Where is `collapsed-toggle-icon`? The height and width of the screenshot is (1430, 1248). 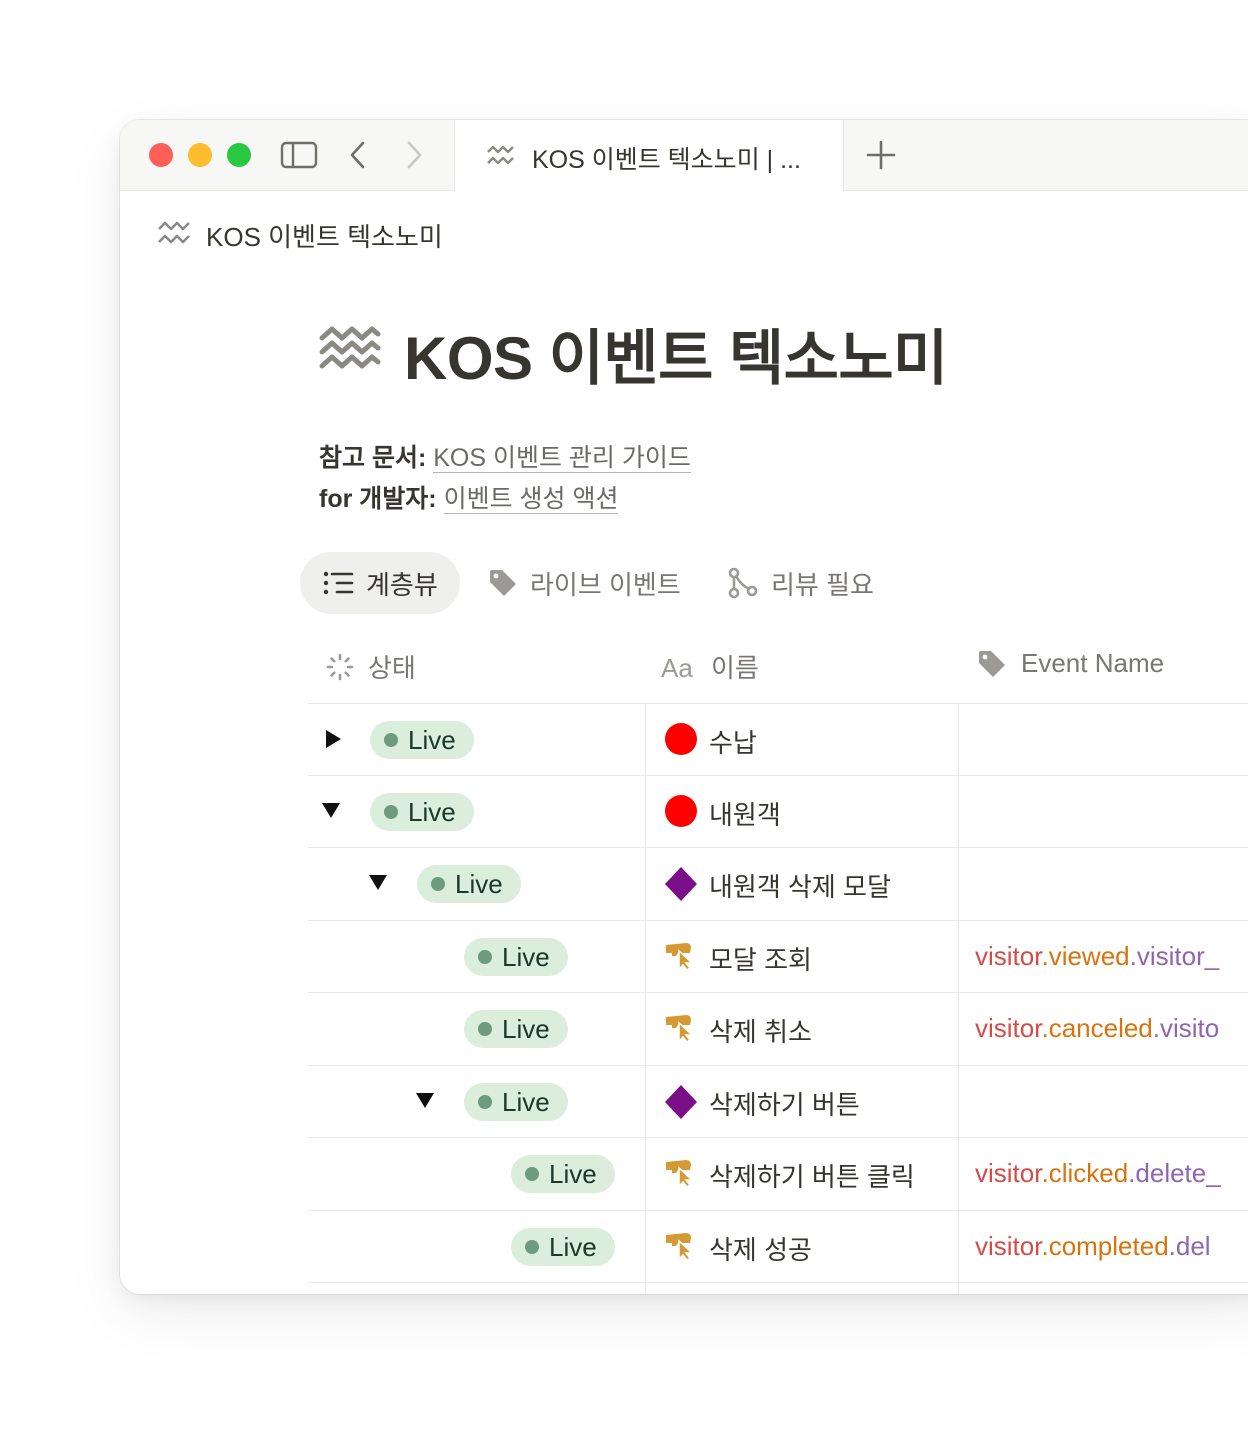 collapsed-toggle-icon is located at coordinates (333, 741).